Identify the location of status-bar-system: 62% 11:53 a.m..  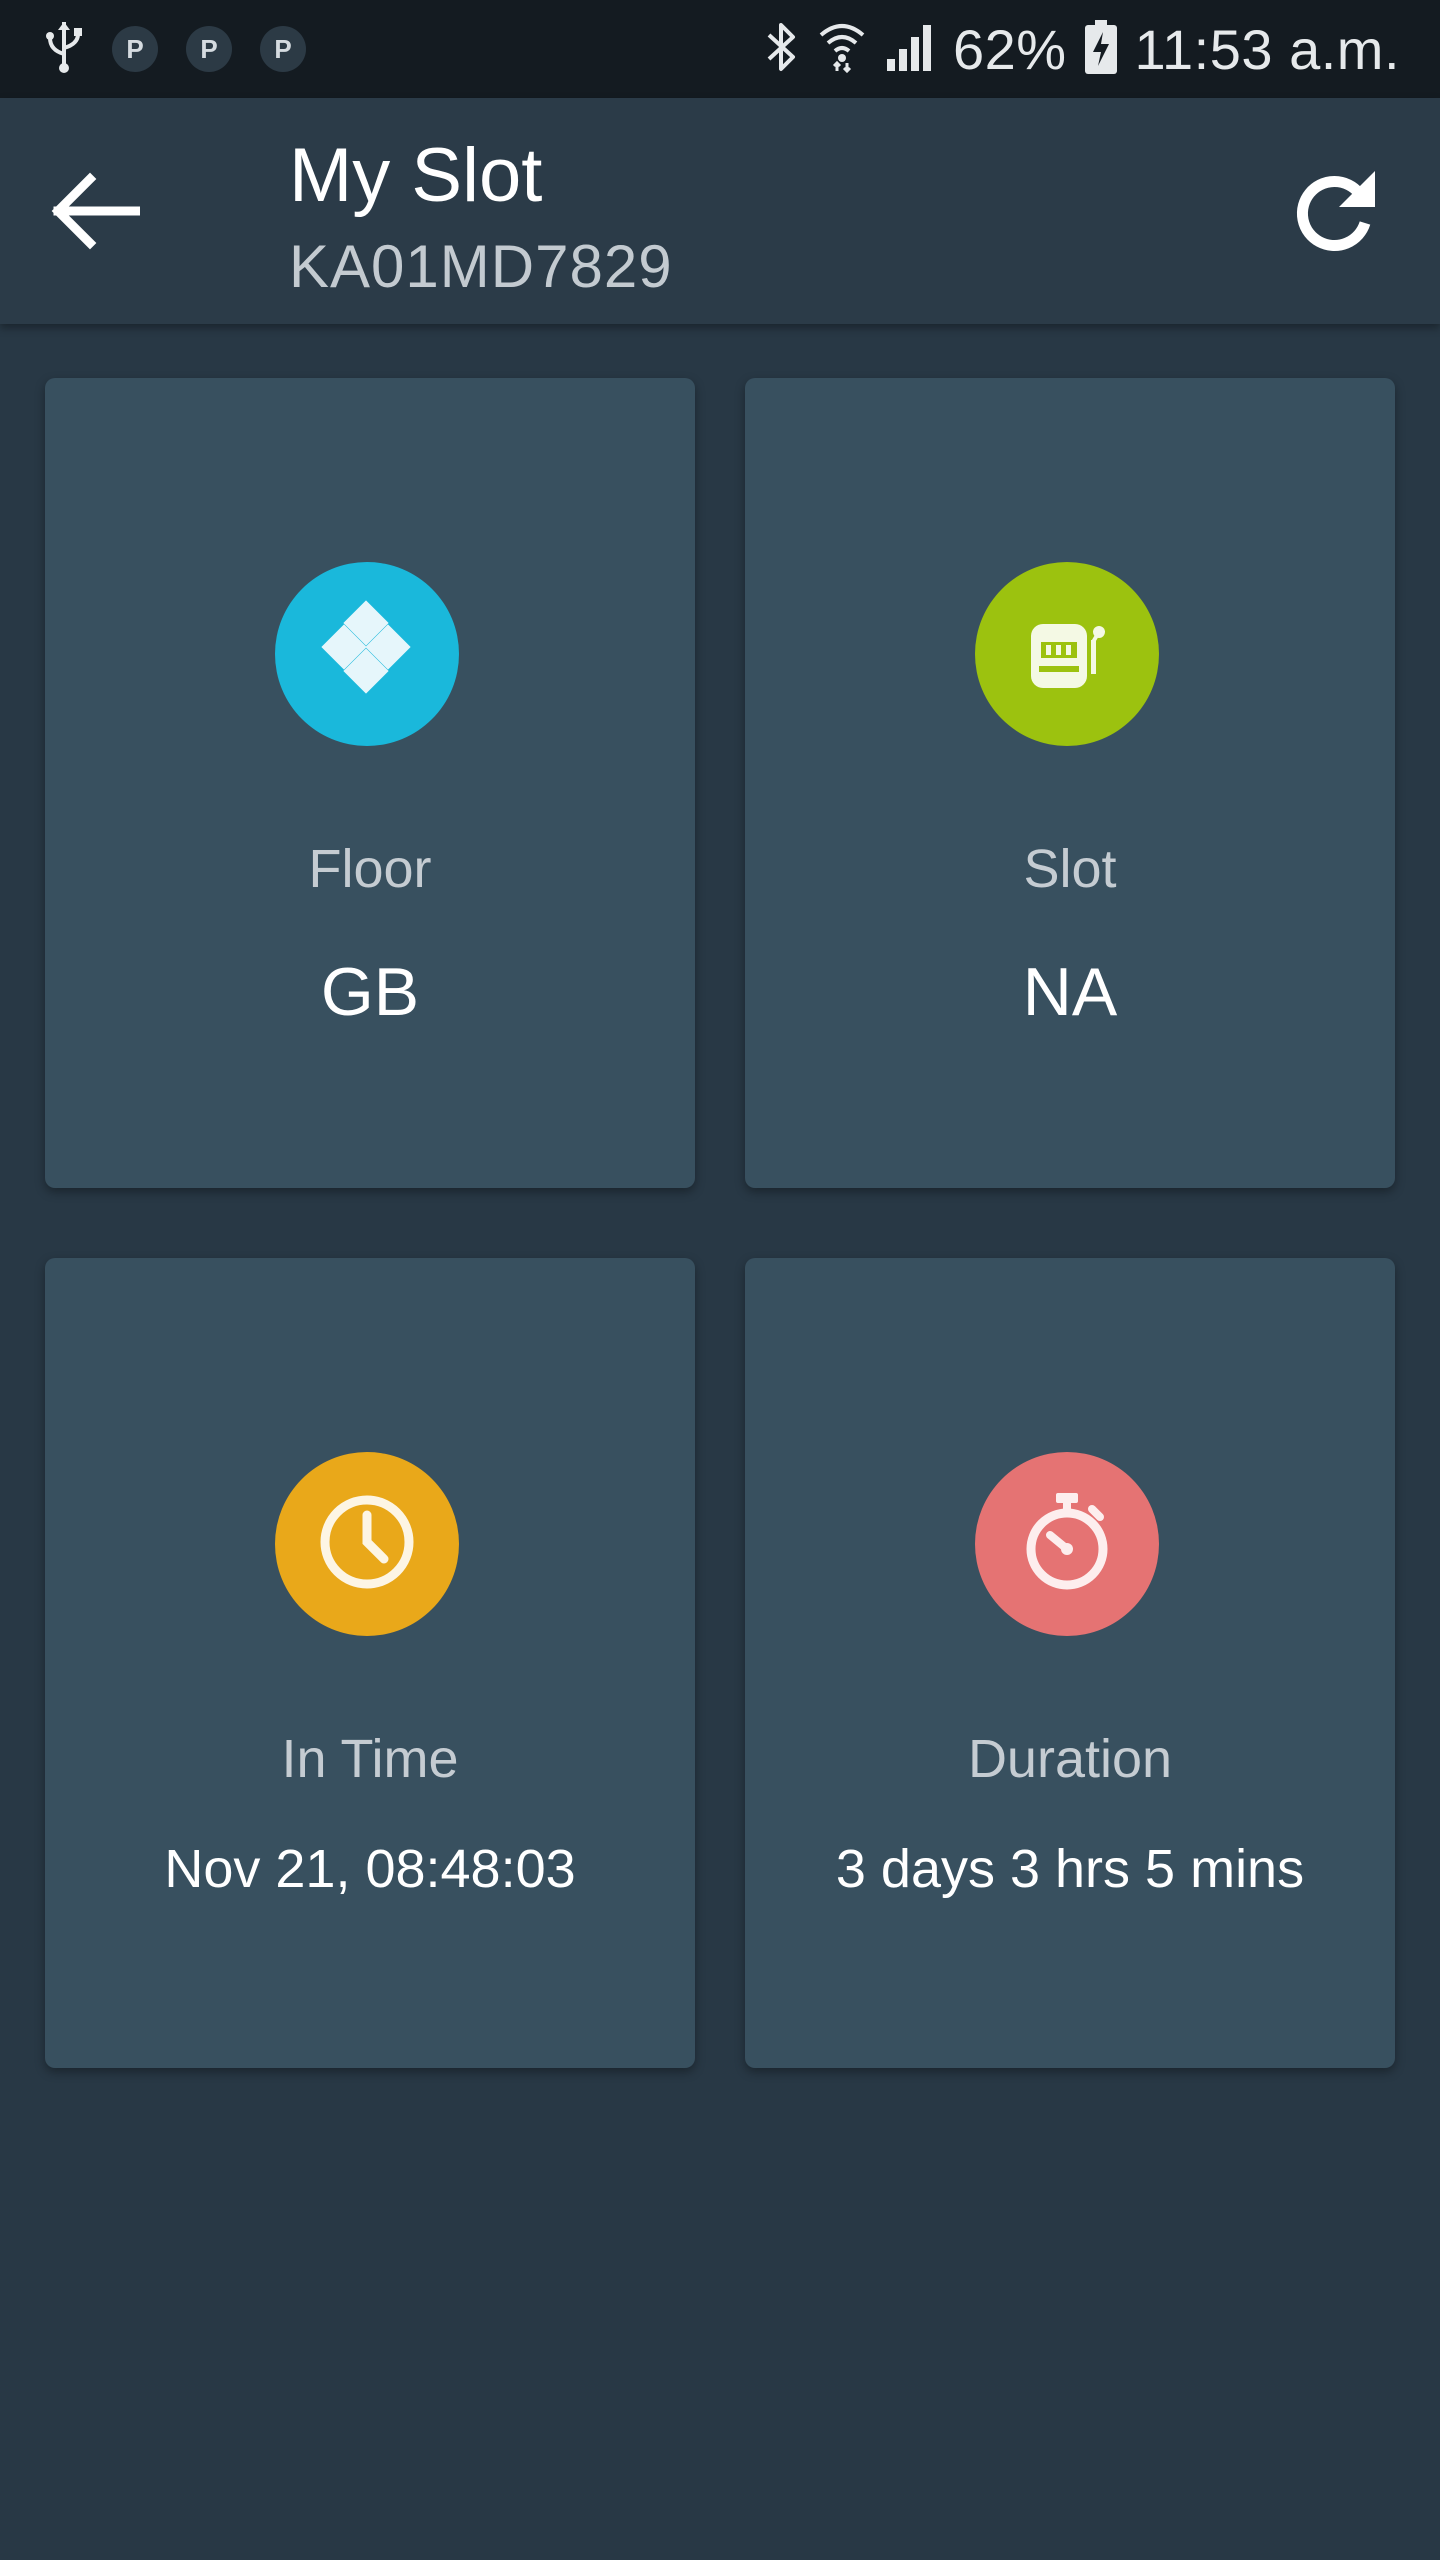
(1072, 49).